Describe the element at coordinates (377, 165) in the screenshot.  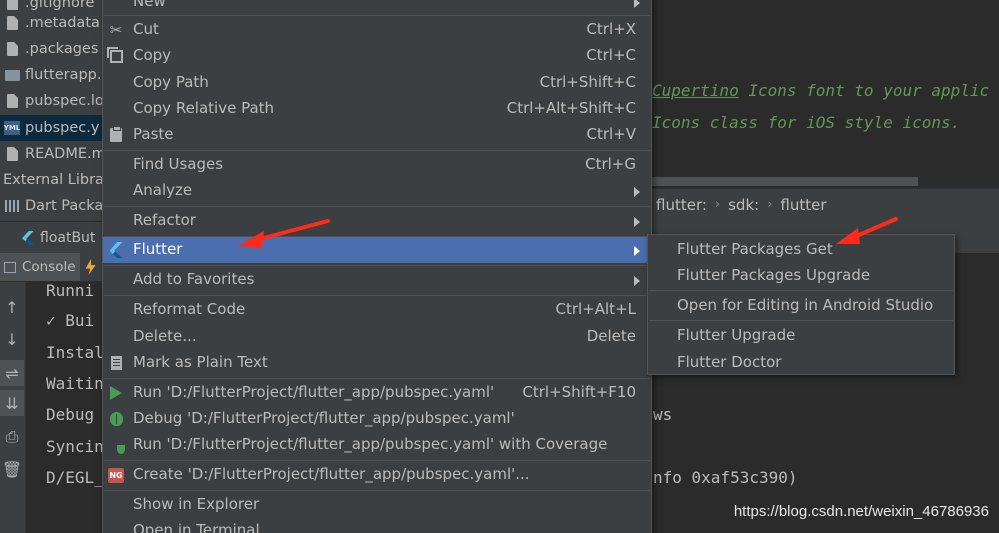
I see `menu-item-find-usages: Find Usages Ctrl+G` at that location.